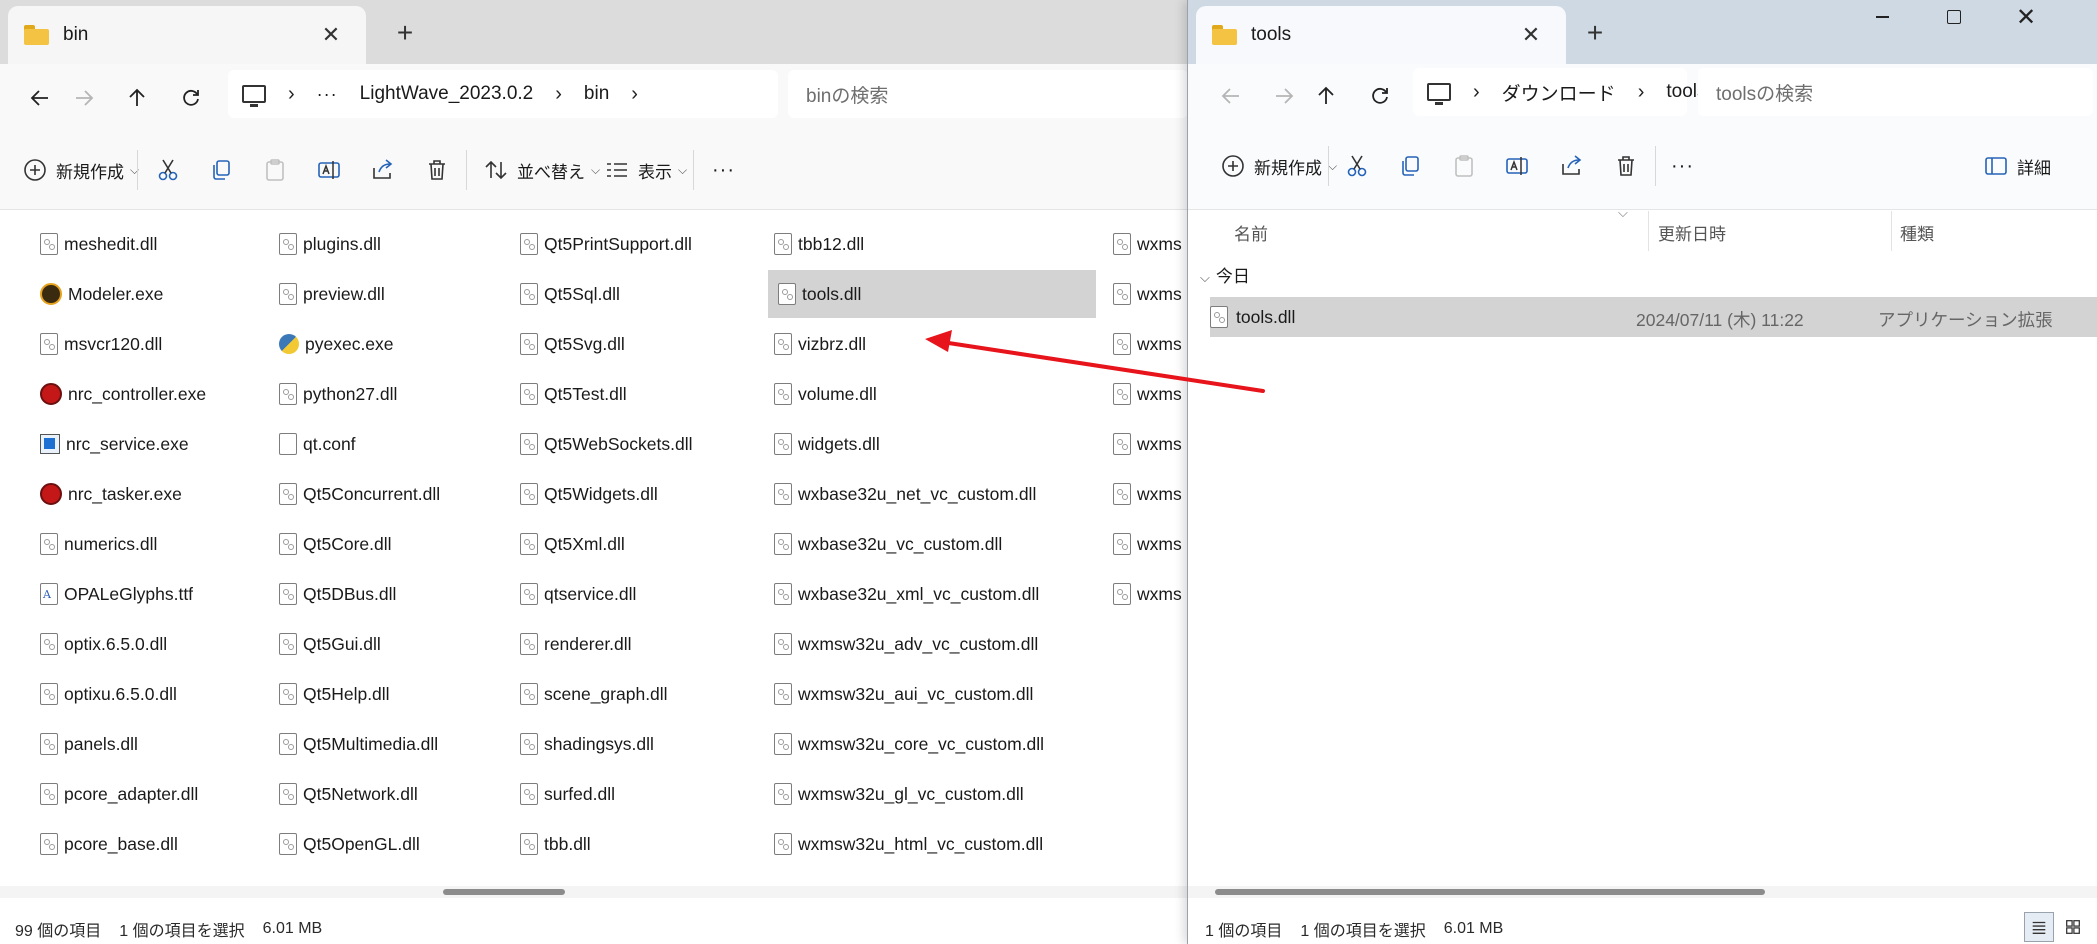 The width and height of the screenshot is (2097, 944). I want to click on file-item: Qt5Test.dll, so click(570, 394).